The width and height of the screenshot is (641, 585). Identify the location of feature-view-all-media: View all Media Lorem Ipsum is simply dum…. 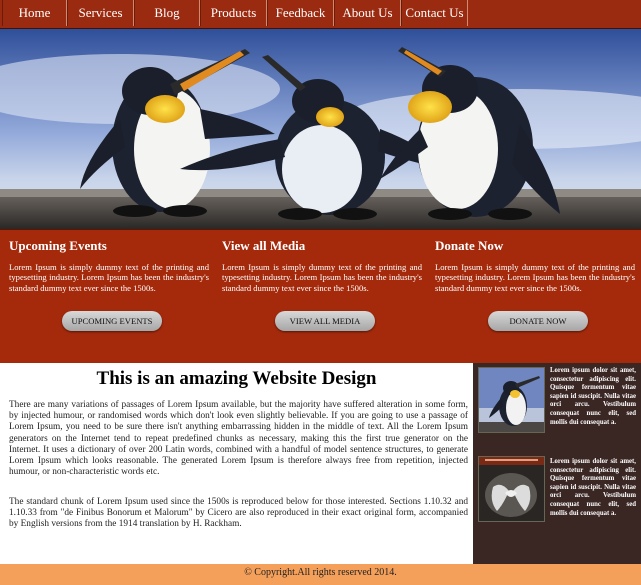
(322, 264).